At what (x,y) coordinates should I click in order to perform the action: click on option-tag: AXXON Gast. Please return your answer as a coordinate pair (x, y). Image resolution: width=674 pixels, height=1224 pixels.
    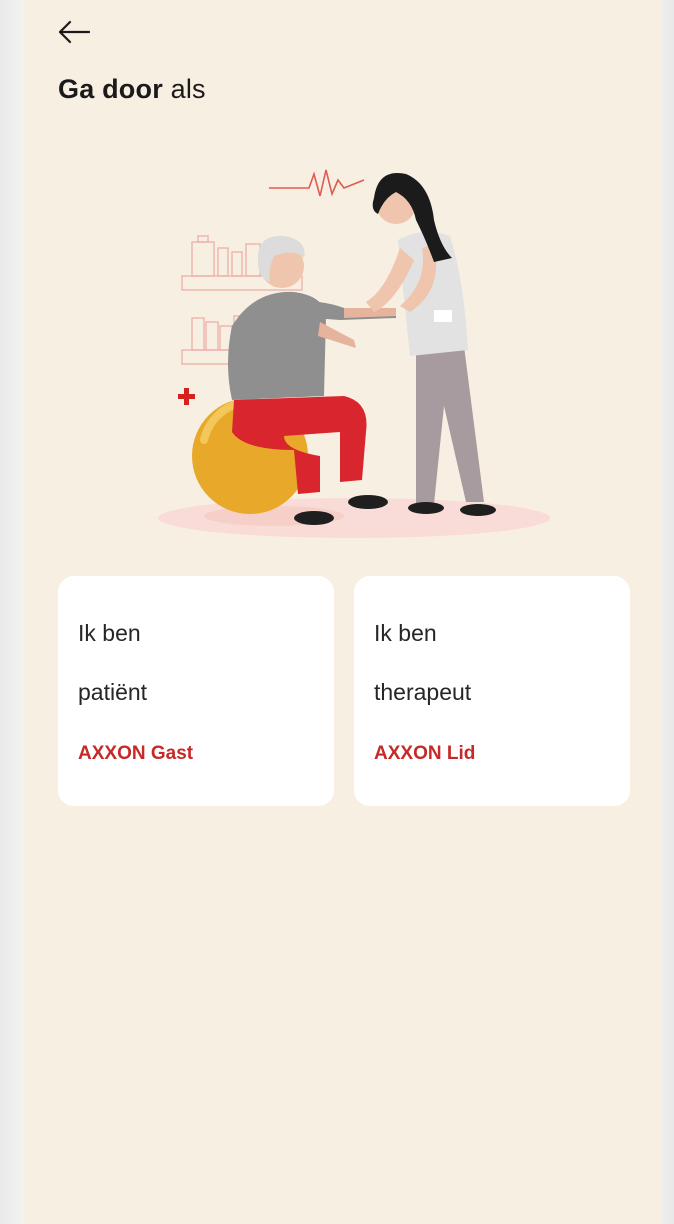
    Looking at the image, I should click on (136, 753).